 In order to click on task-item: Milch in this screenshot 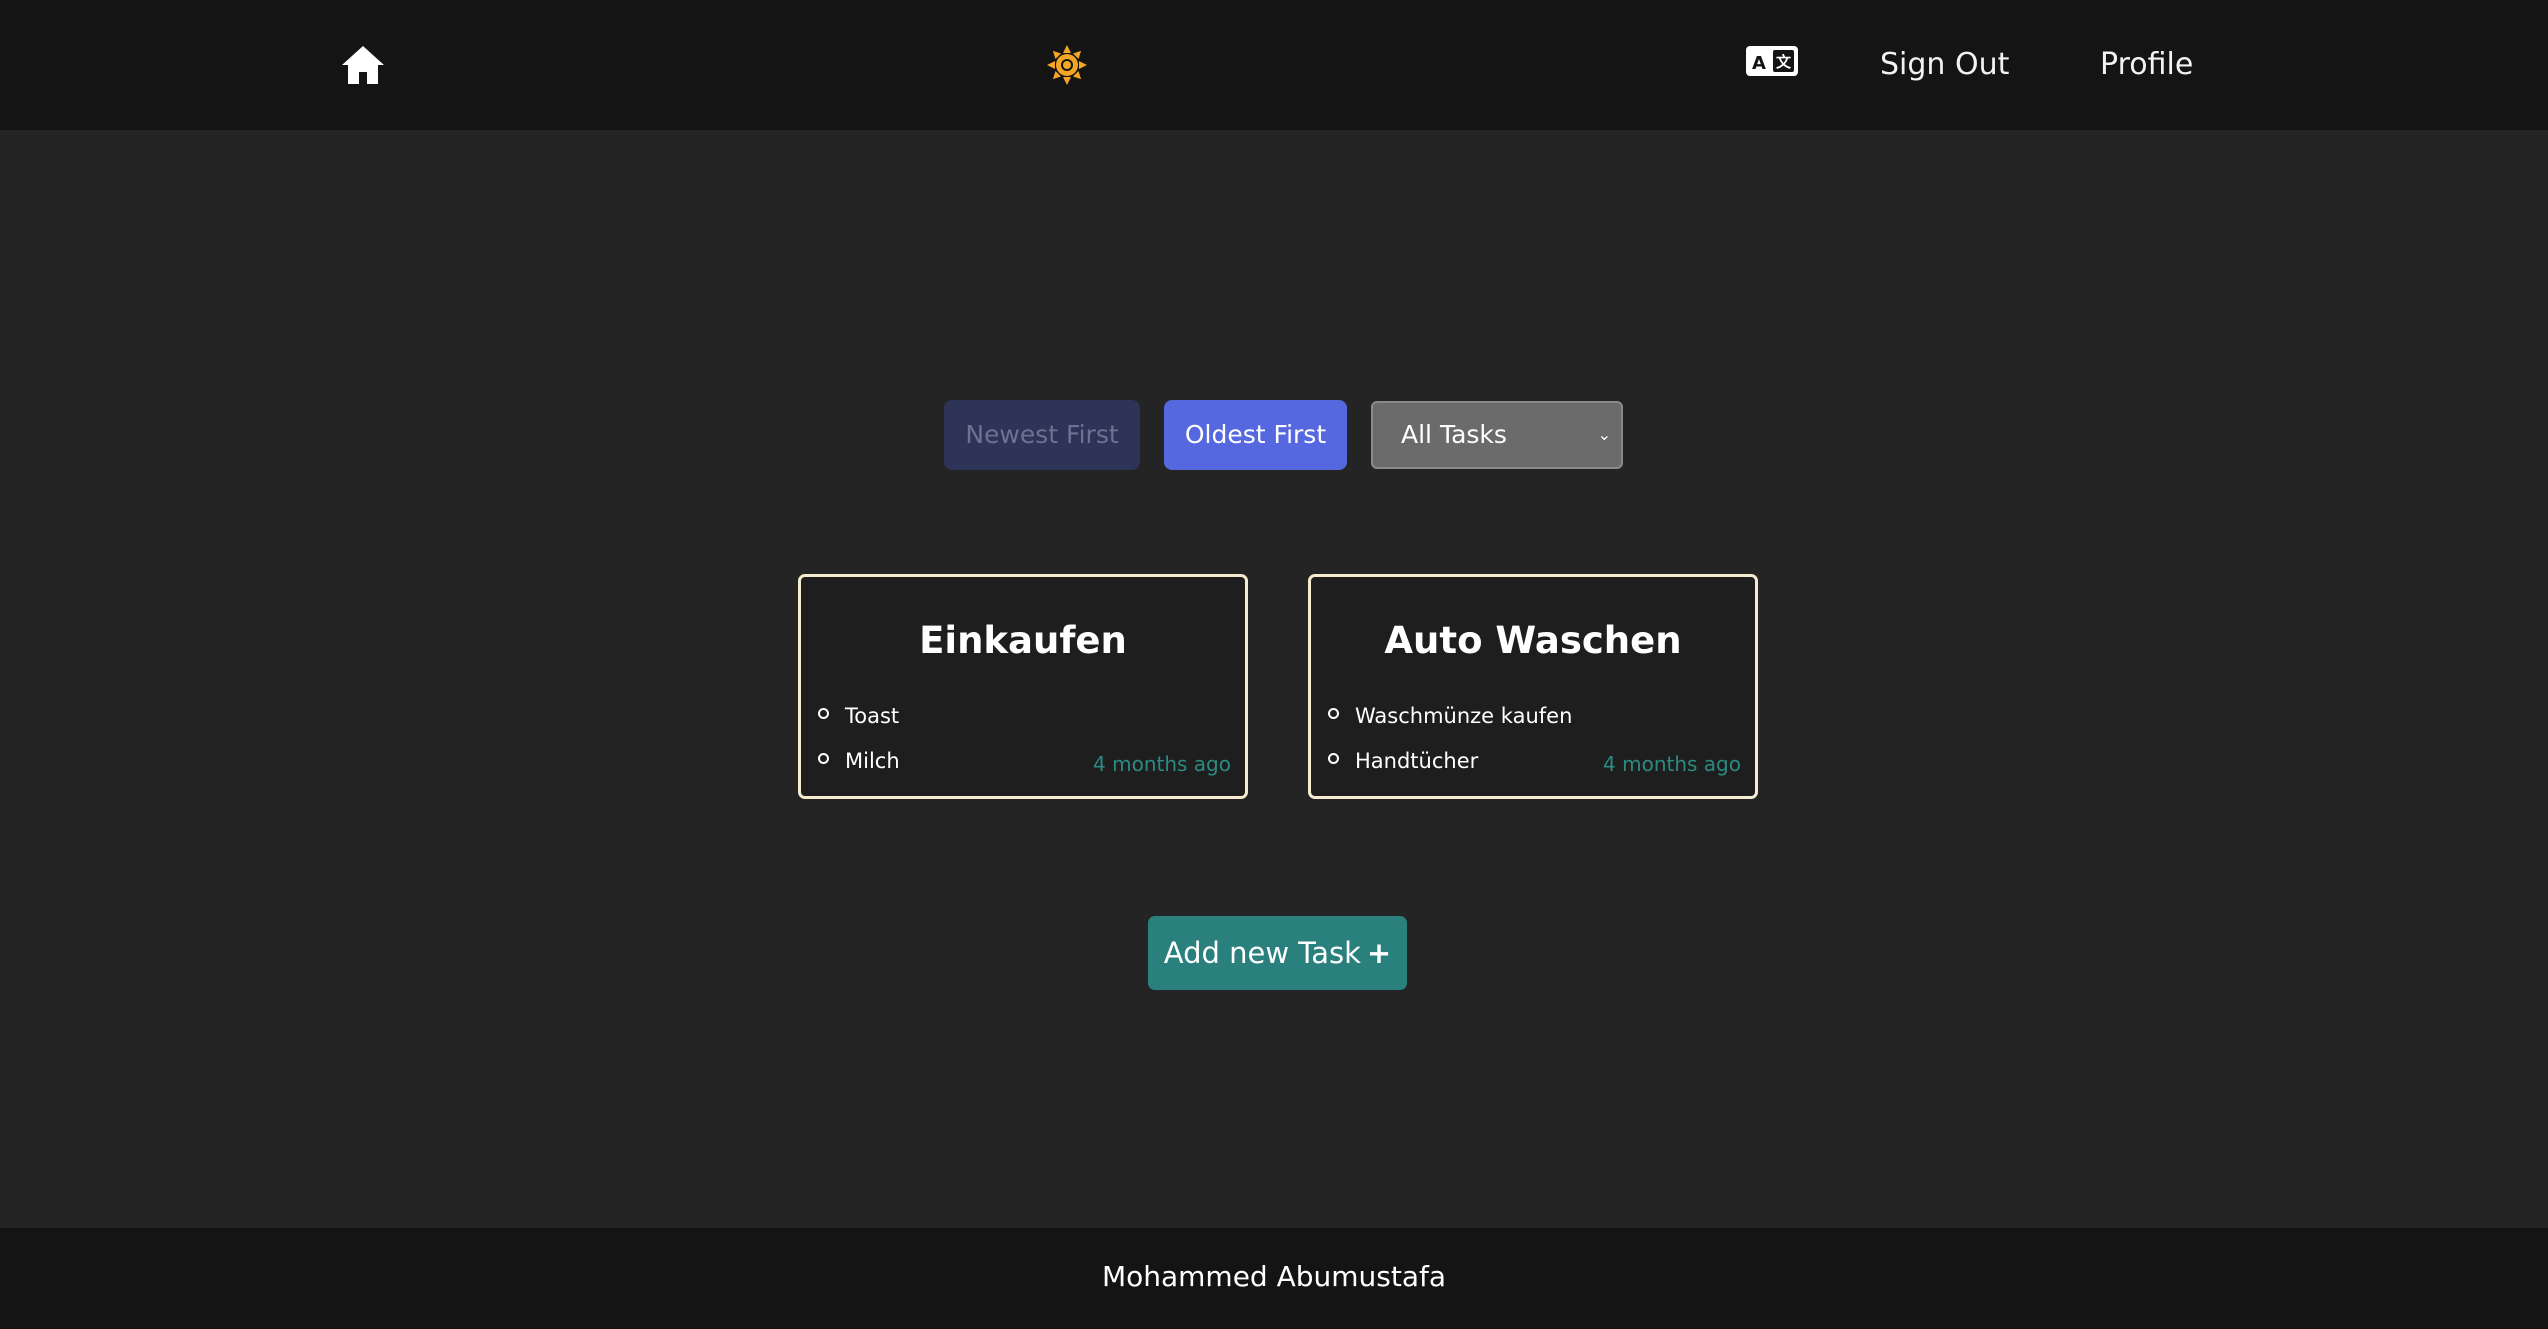, I will do `click(859, 761)`.